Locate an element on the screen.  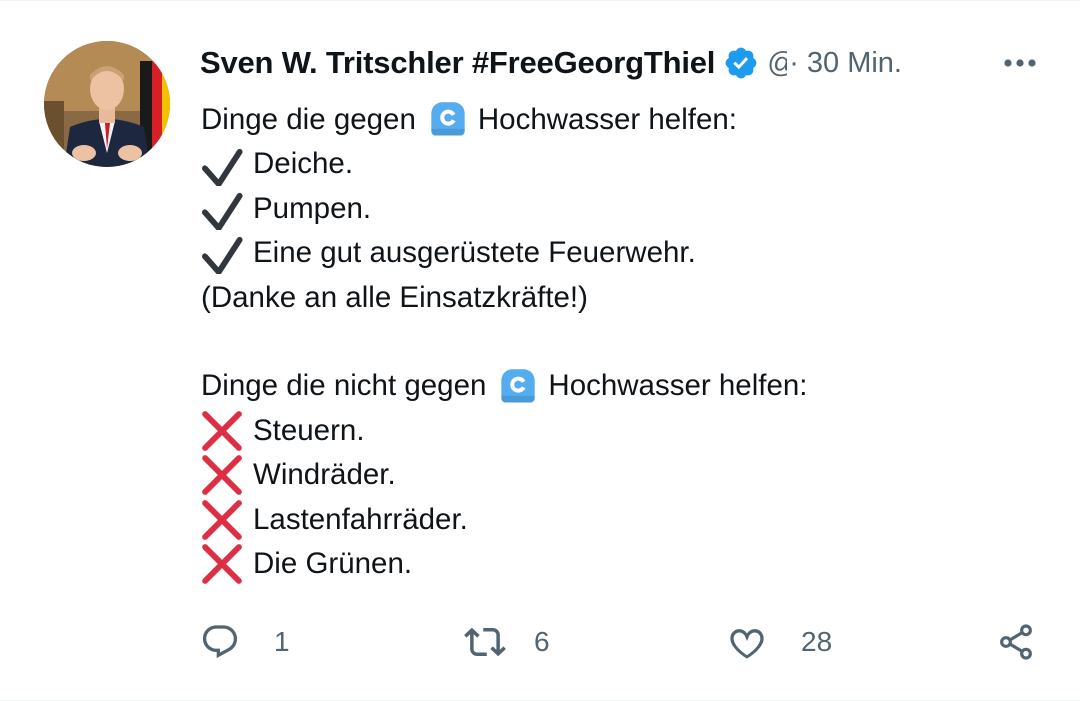
text-line: (Danke an alle Einsatzkräfte!) is located at coordinates (621, 298).